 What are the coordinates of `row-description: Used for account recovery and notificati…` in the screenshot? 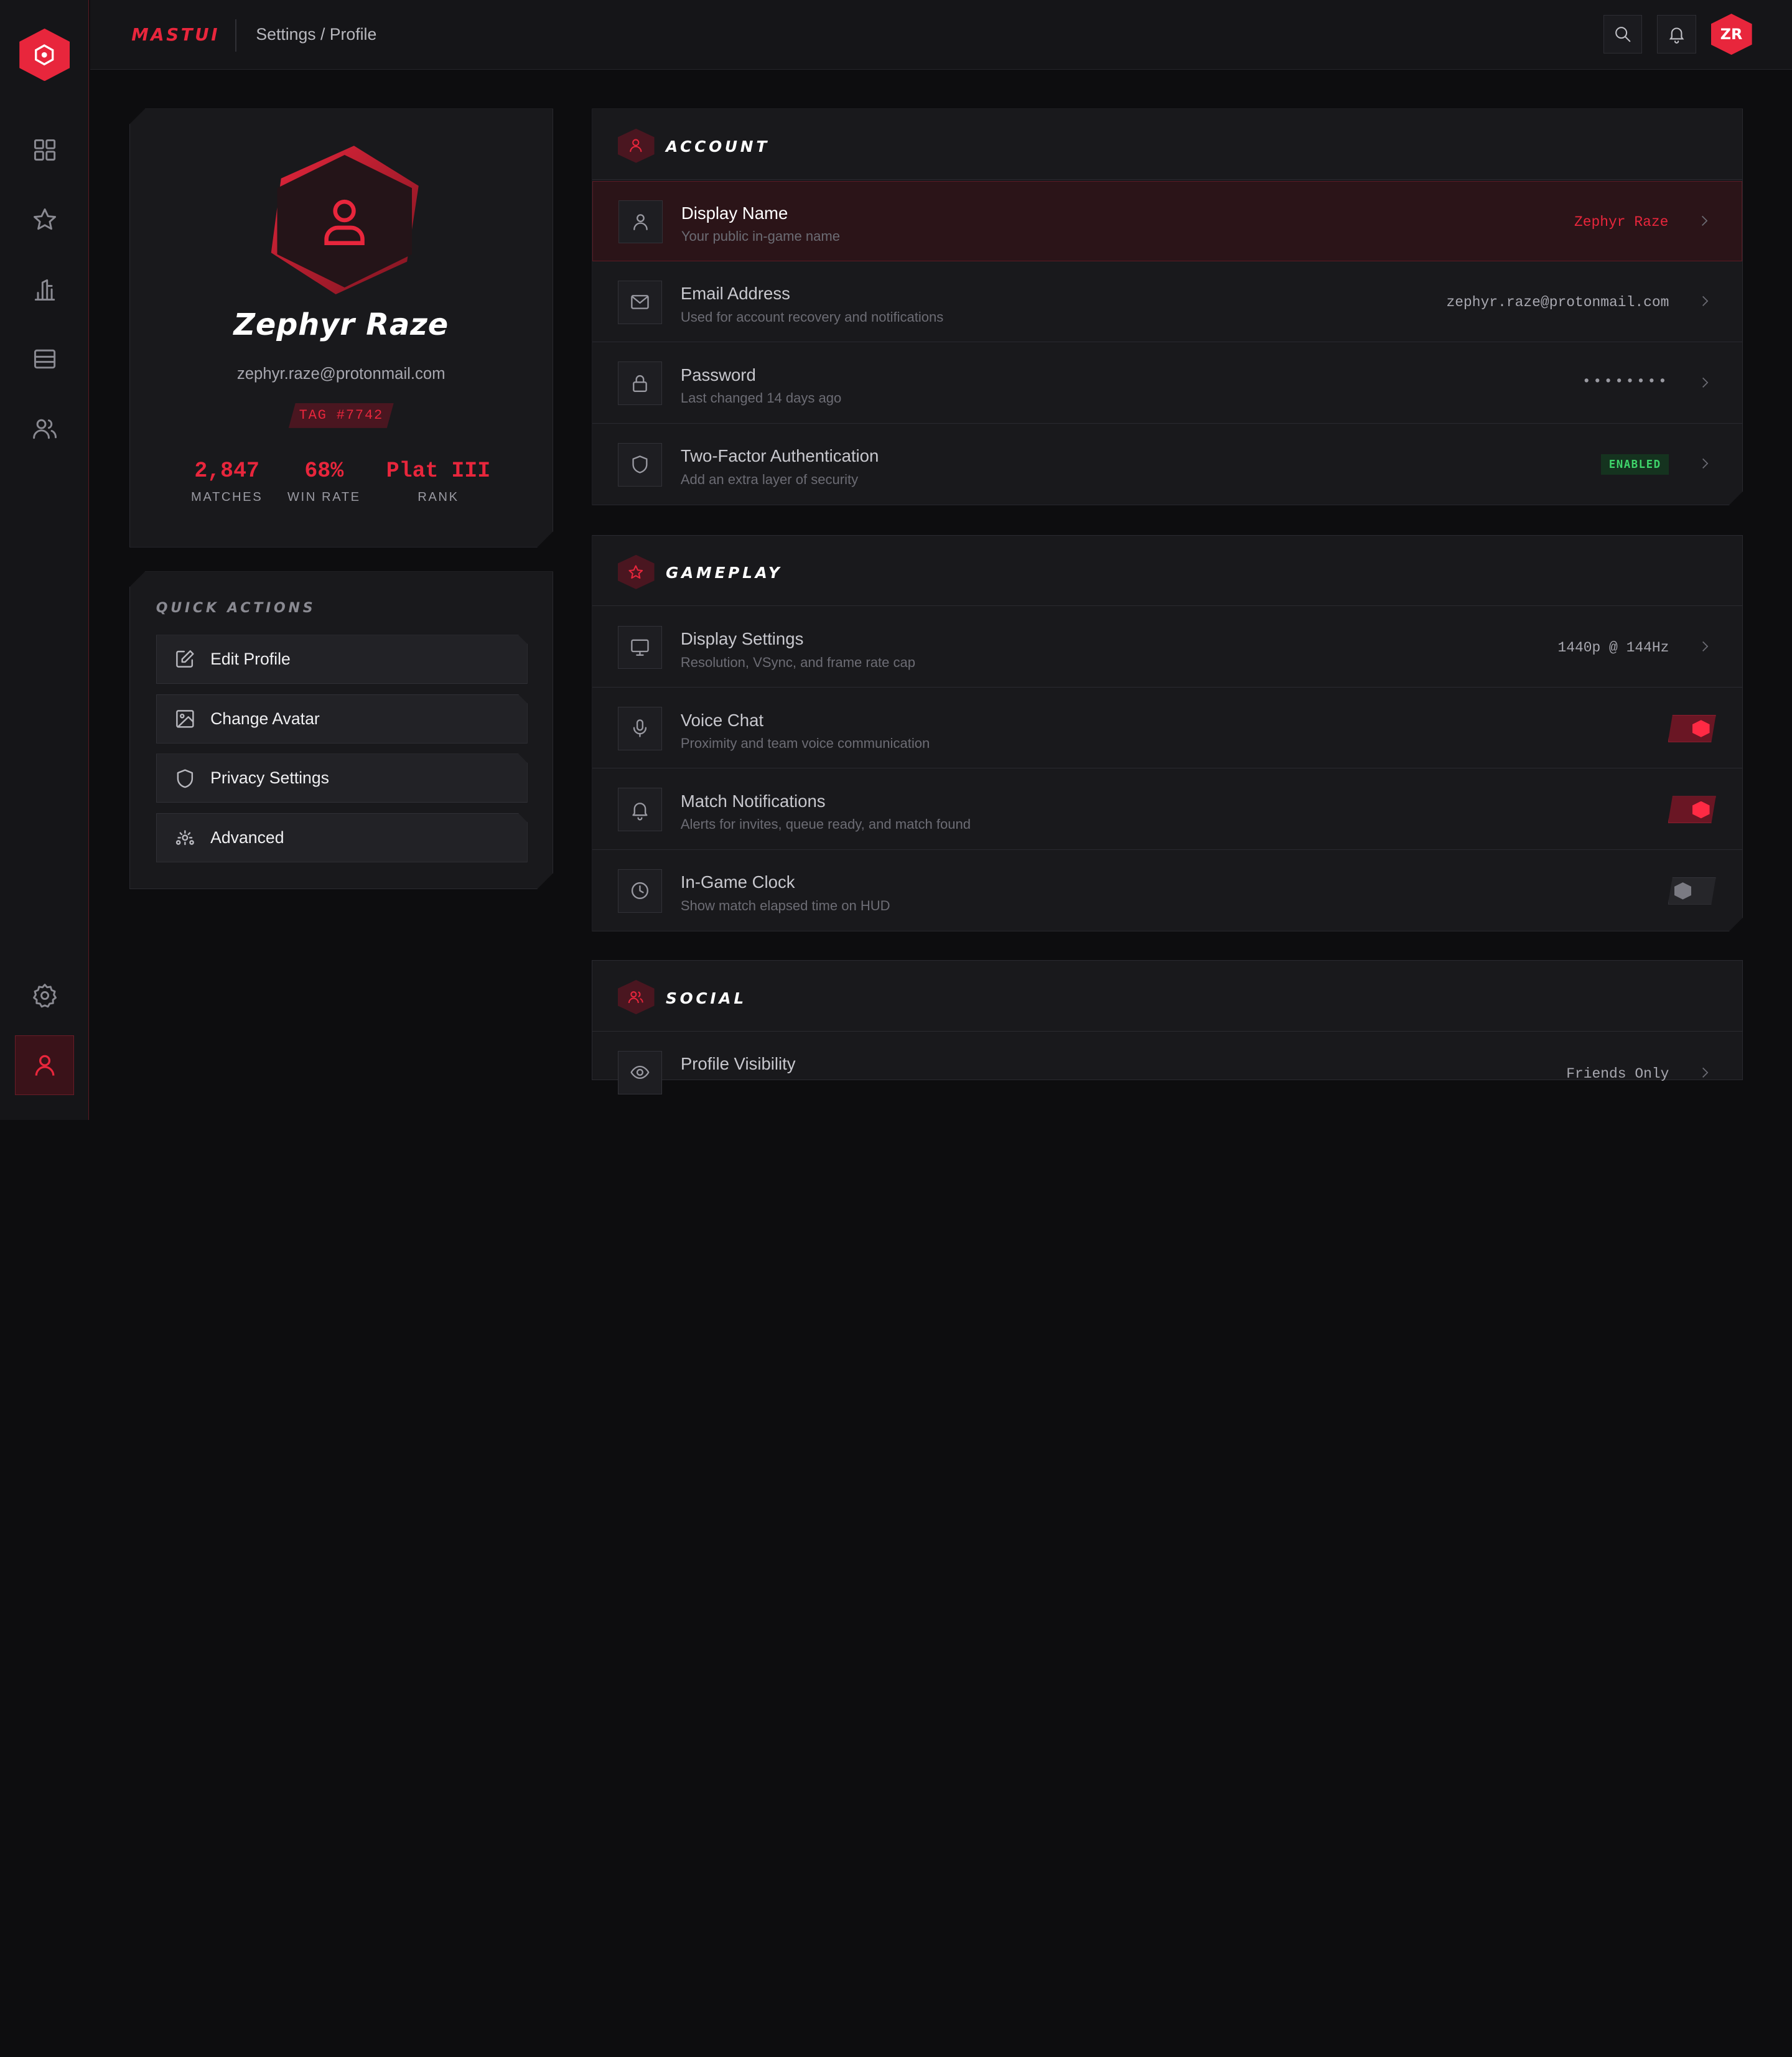 It's located at (812, 317).